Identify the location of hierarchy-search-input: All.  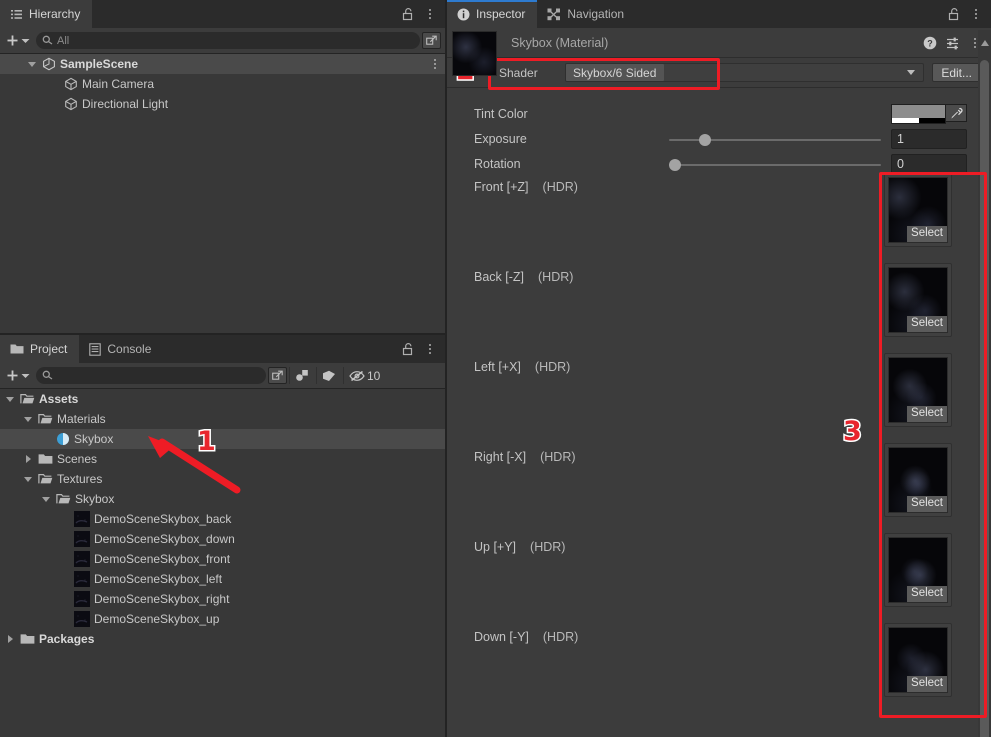
(228, 40).